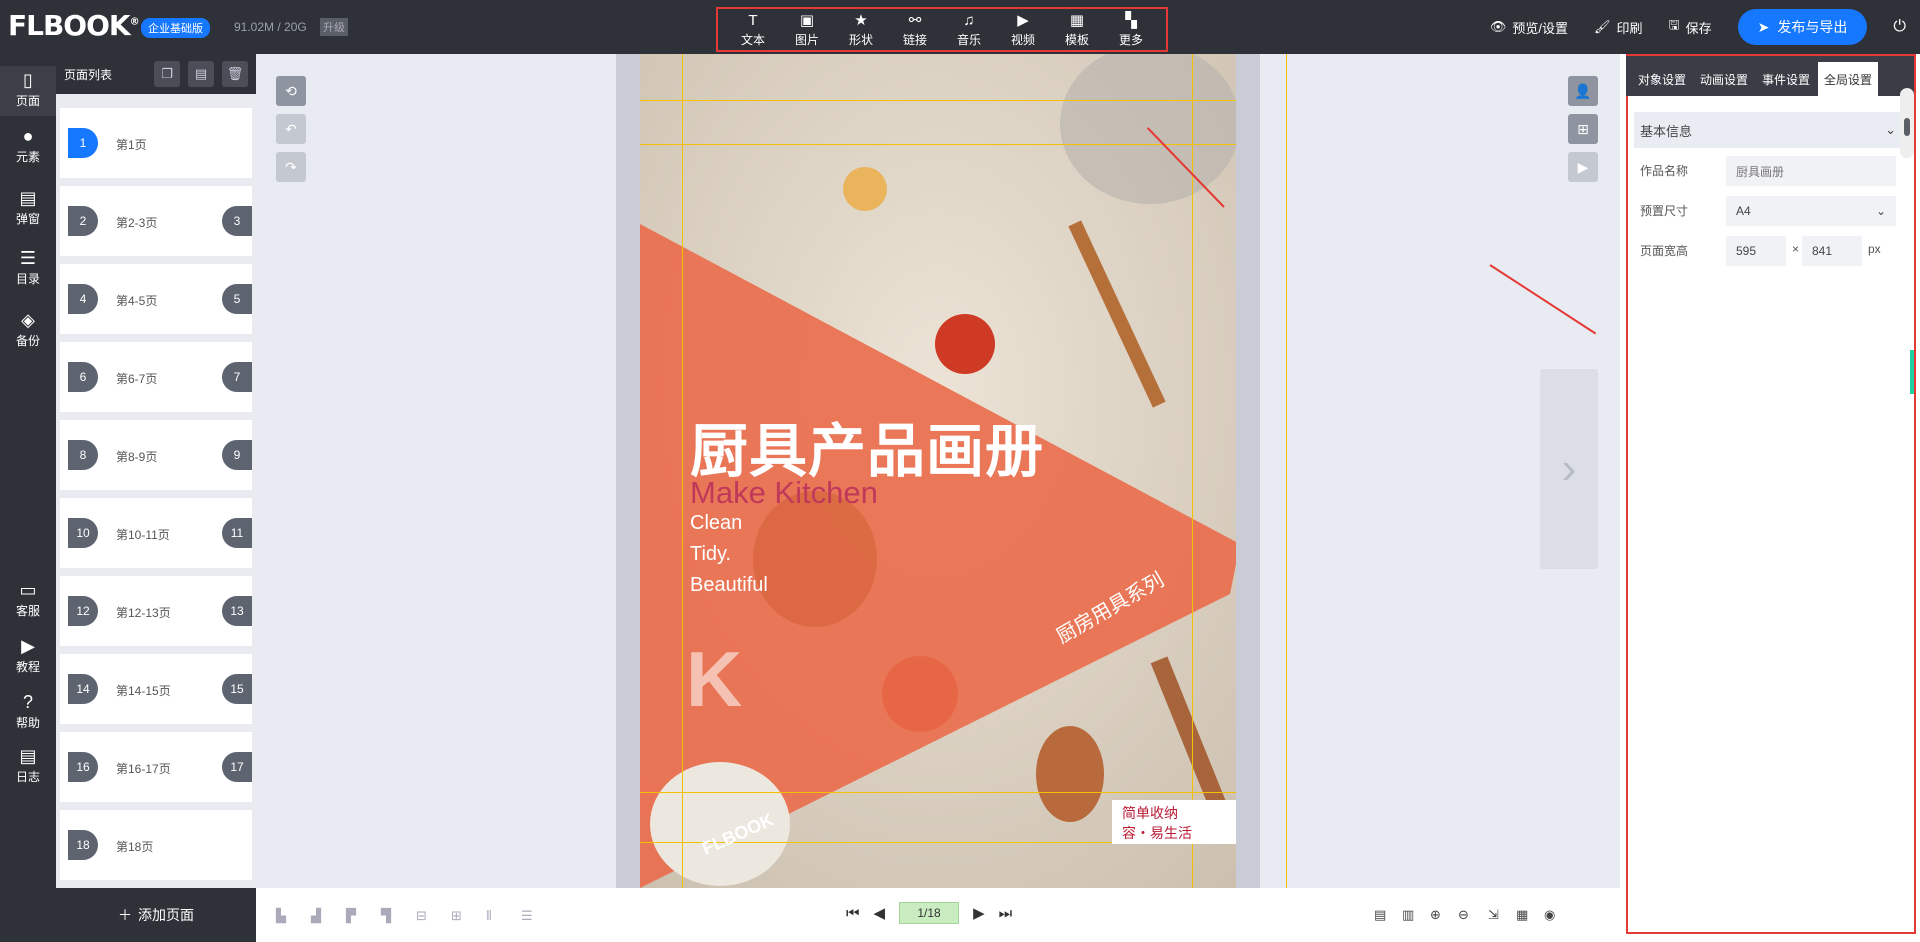 Image resolution: width=1920 pixels, height=942 pixels. I want to click on preview-settings-button: 👁 预览/设置, so click(1529, 27).